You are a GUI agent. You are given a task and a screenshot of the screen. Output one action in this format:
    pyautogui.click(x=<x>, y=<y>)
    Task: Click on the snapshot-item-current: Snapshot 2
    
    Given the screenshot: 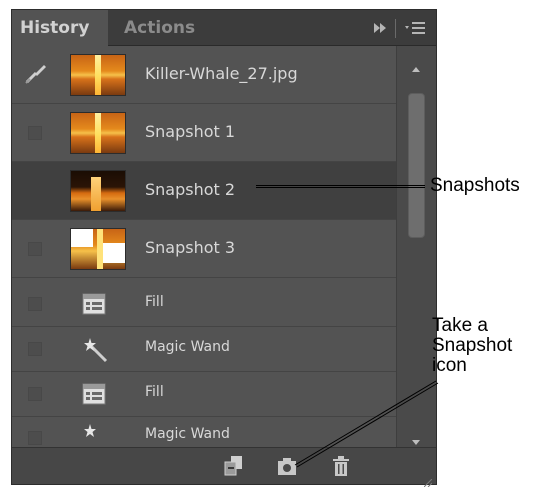 What is the action you would take?
    pyautogui.click(x=204, y=191)
    